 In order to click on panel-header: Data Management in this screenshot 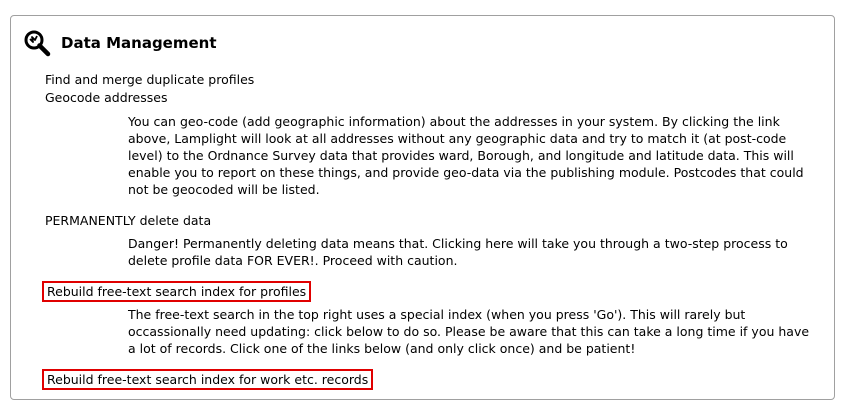, I will do `click(120, 43)`.